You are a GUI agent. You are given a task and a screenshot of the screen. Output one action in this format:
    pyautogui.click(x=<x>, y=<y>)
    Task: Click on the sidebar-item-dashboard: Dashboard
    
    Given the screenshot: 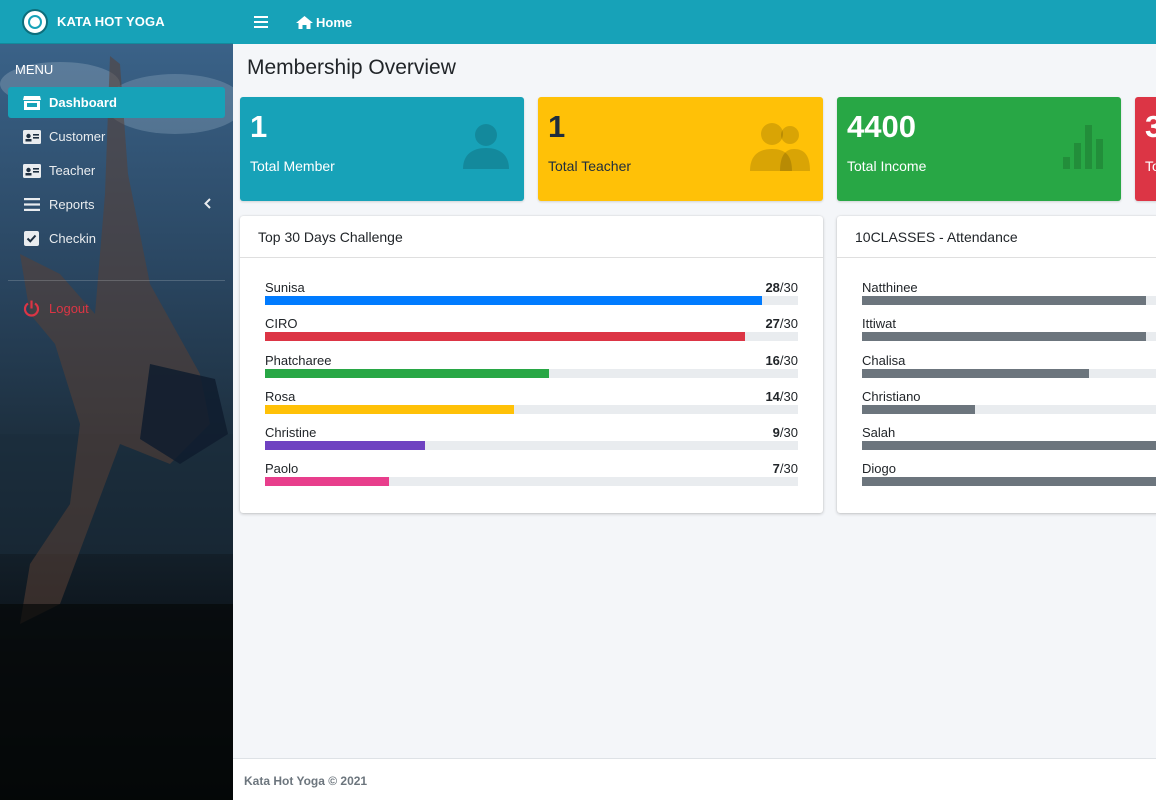 What is the action you would take?
    pyautogui.click(x=116, y=102)
    